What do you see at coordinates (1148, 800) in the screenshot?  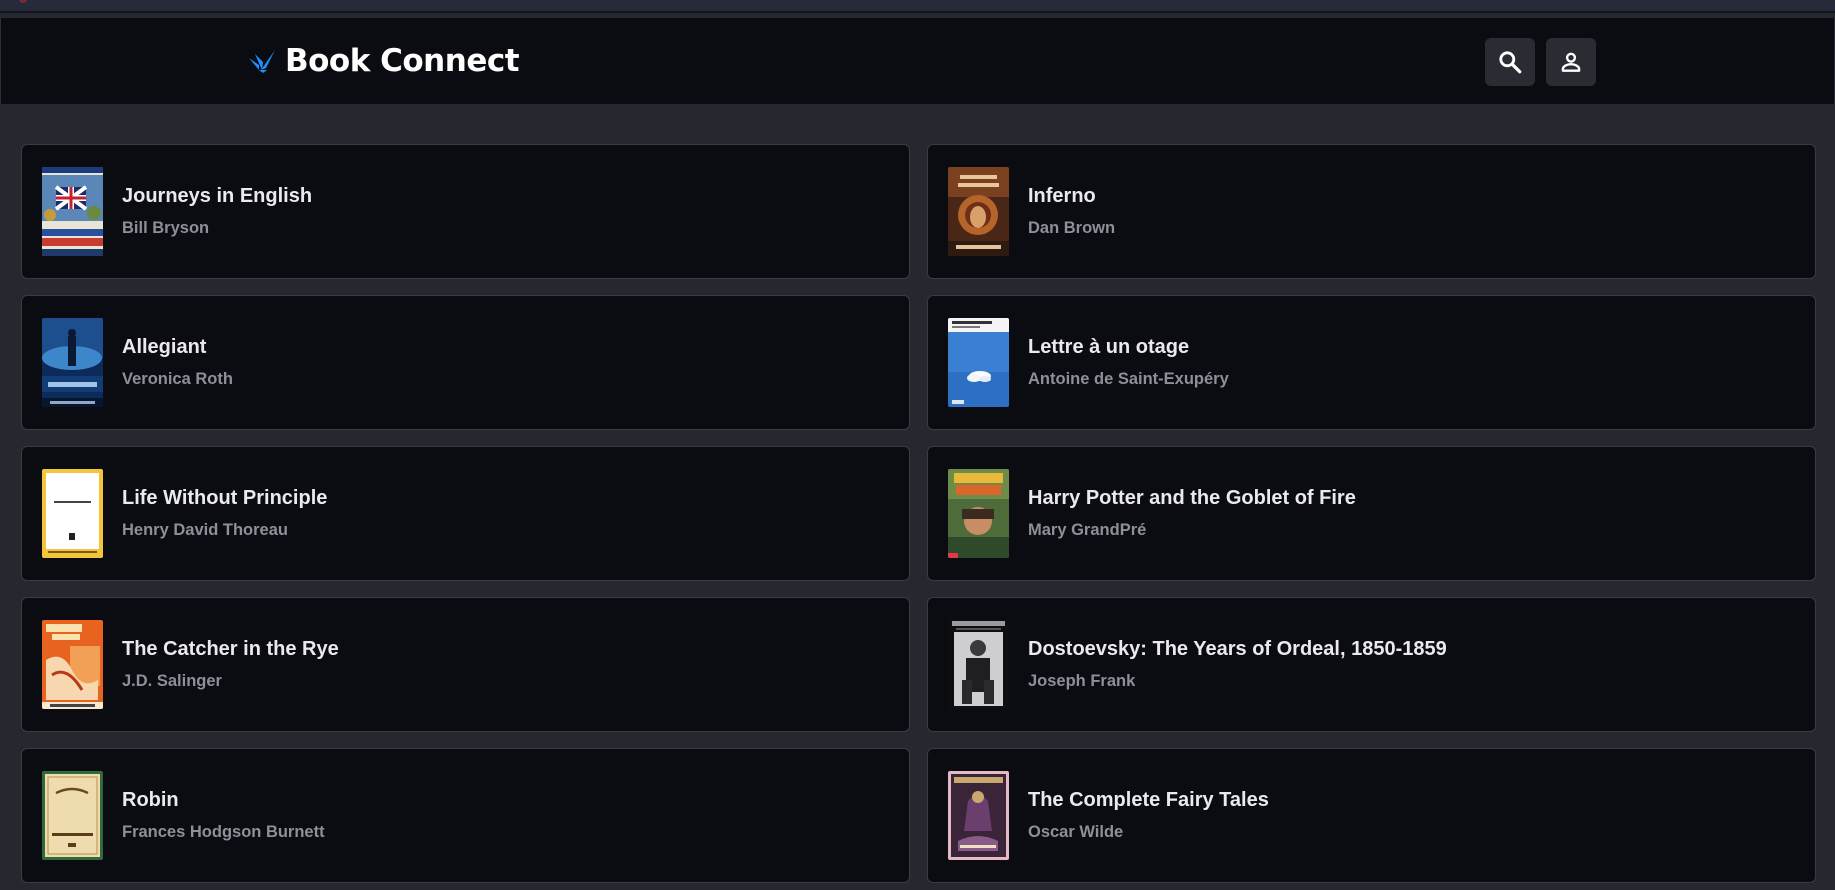 I see `book-title: The Complete Fairy Tales` at bounding box center [1148, 800].